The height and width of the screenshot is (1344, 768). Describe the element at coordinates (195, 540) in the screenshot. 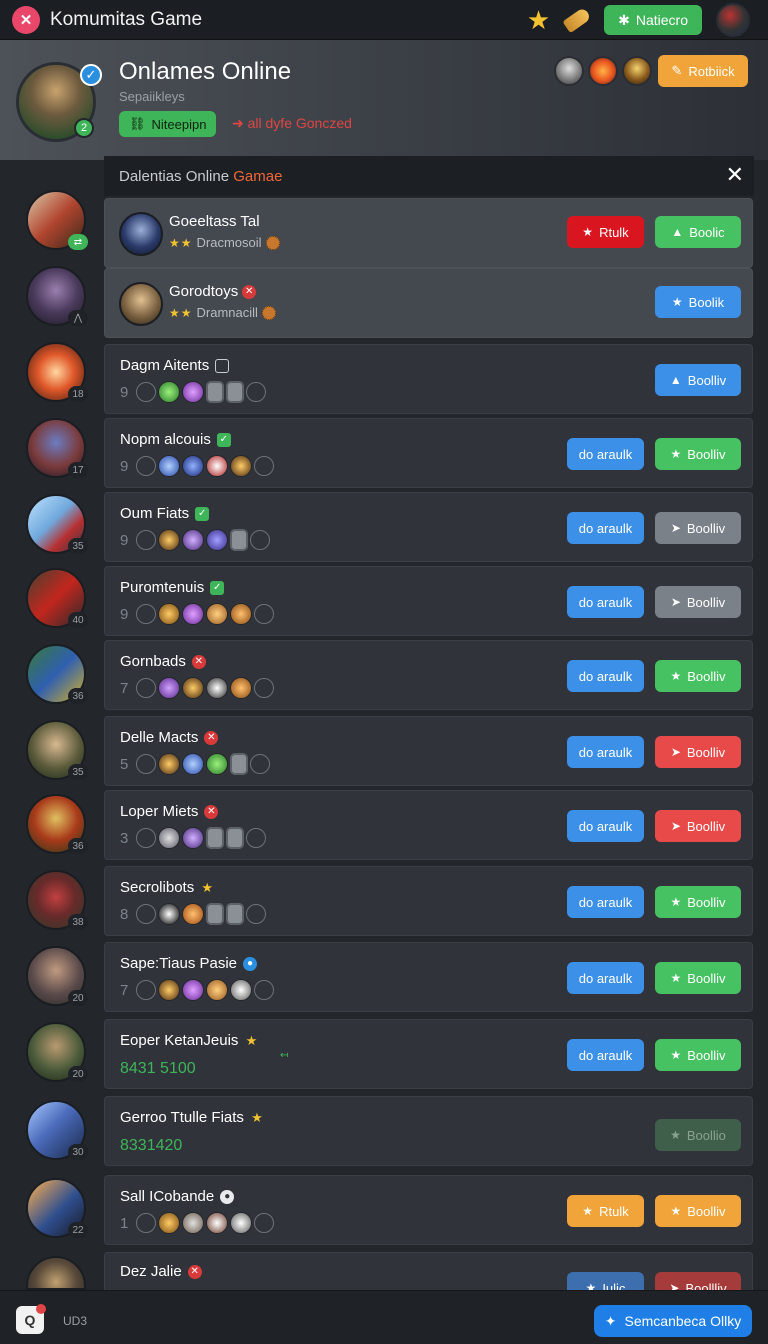

I see `row-items: 9` at that location.